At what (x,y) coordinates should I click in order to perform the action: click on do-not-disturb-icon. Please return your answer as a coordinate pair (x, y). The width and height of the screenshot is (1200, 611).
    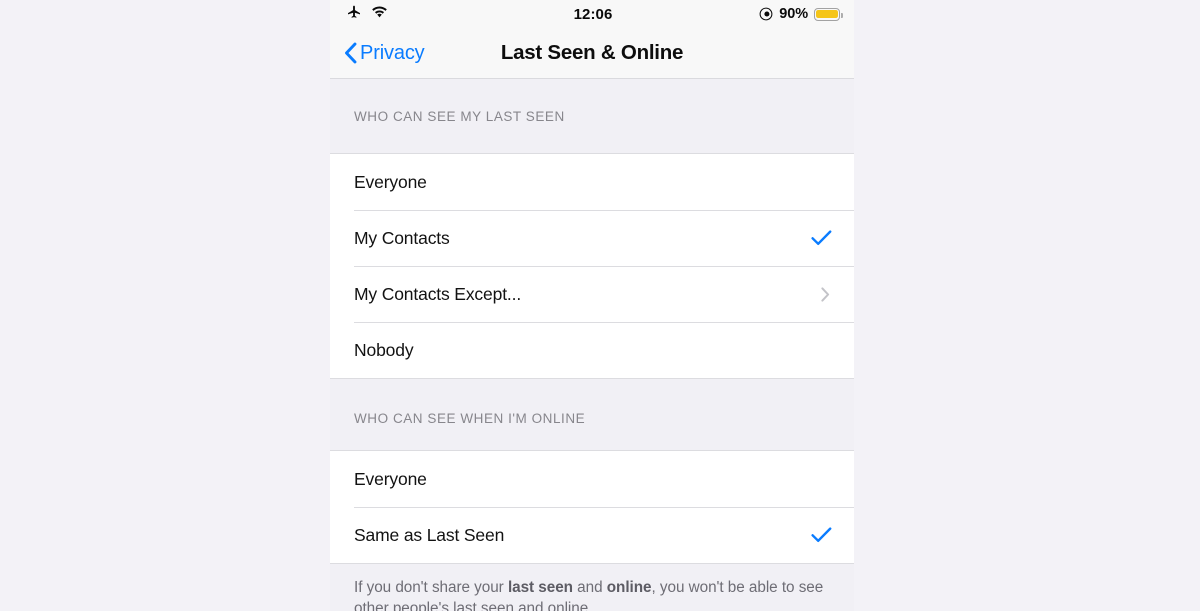
    Looking at the image, I should click on (766, 14).